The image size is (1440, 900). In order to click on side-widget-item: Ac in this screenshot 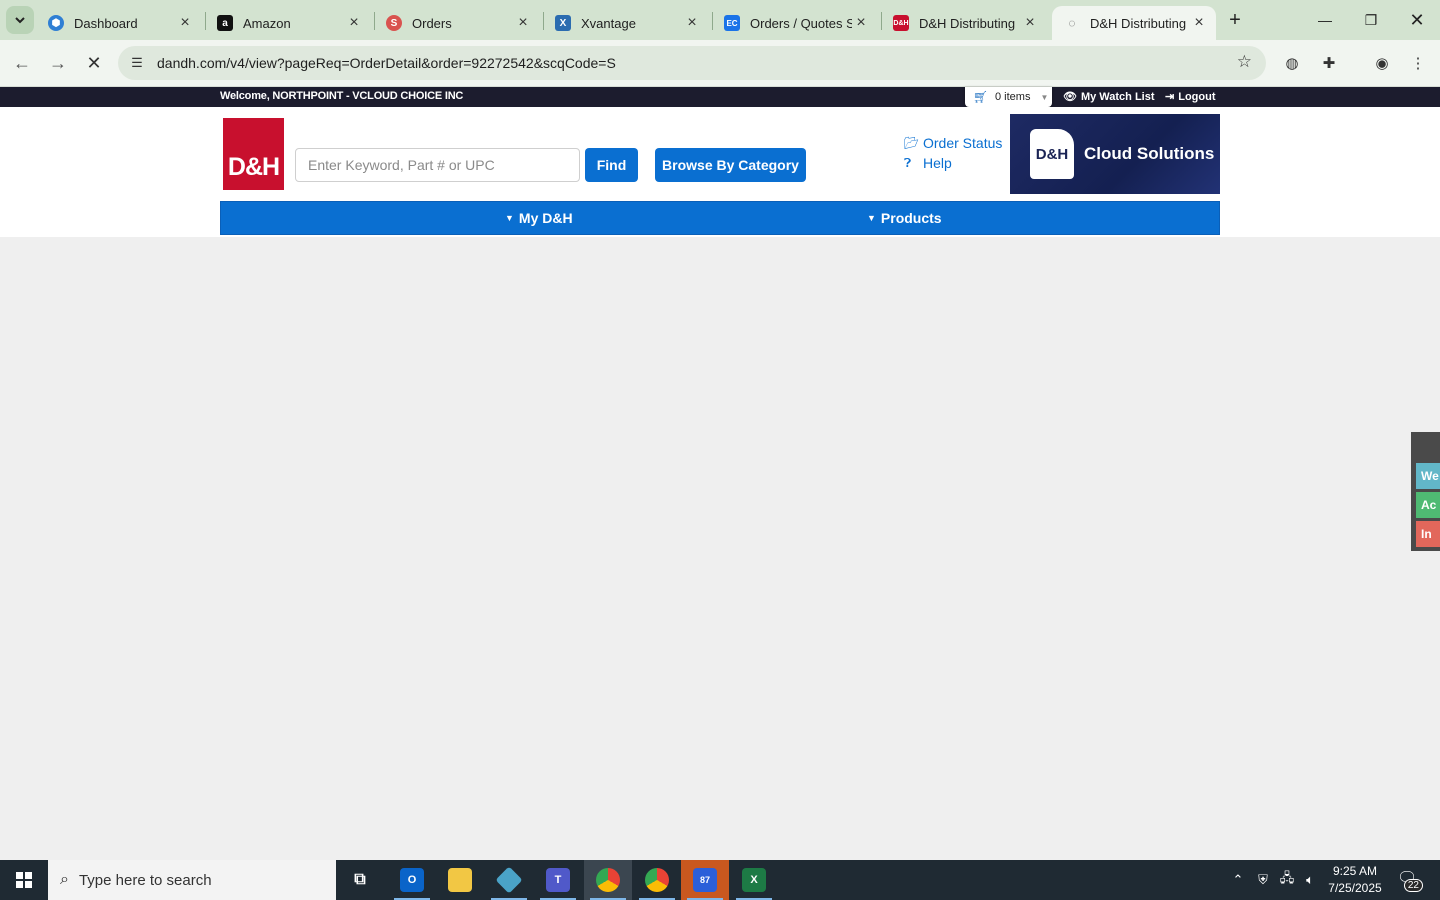, I will do `click(1428, 505)`.